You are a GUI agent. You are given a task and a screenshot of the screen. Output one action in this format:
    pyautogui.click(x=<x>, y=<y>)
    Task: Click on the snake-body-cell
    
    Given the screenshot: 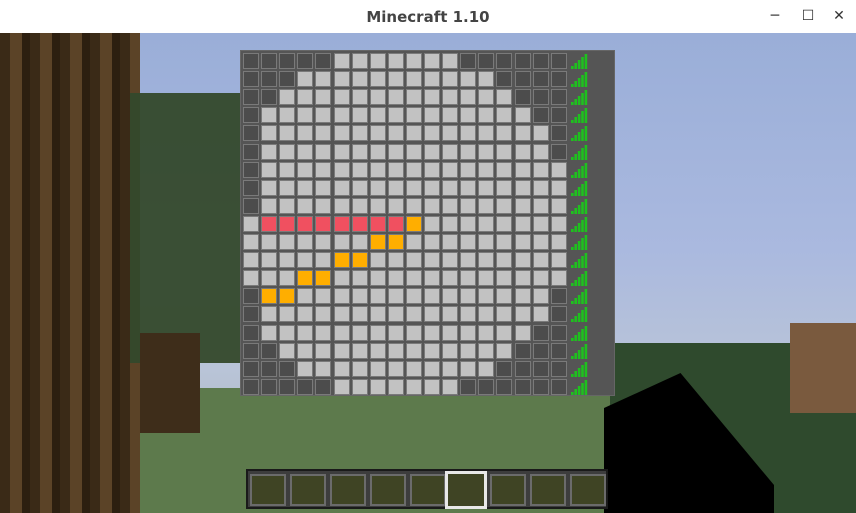 What is the action you would take?
    pyautogui.click(x=269, y=223)
    